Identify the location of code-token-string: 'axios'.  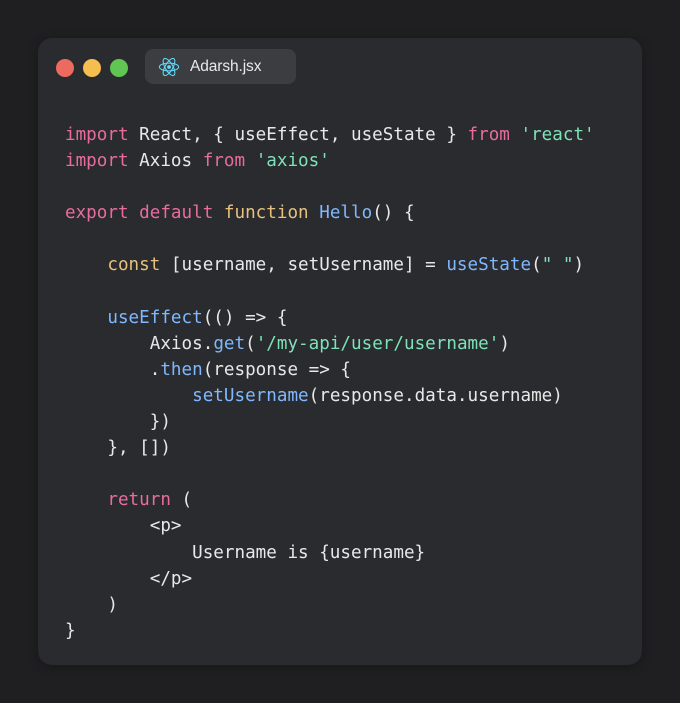
(292, 161).